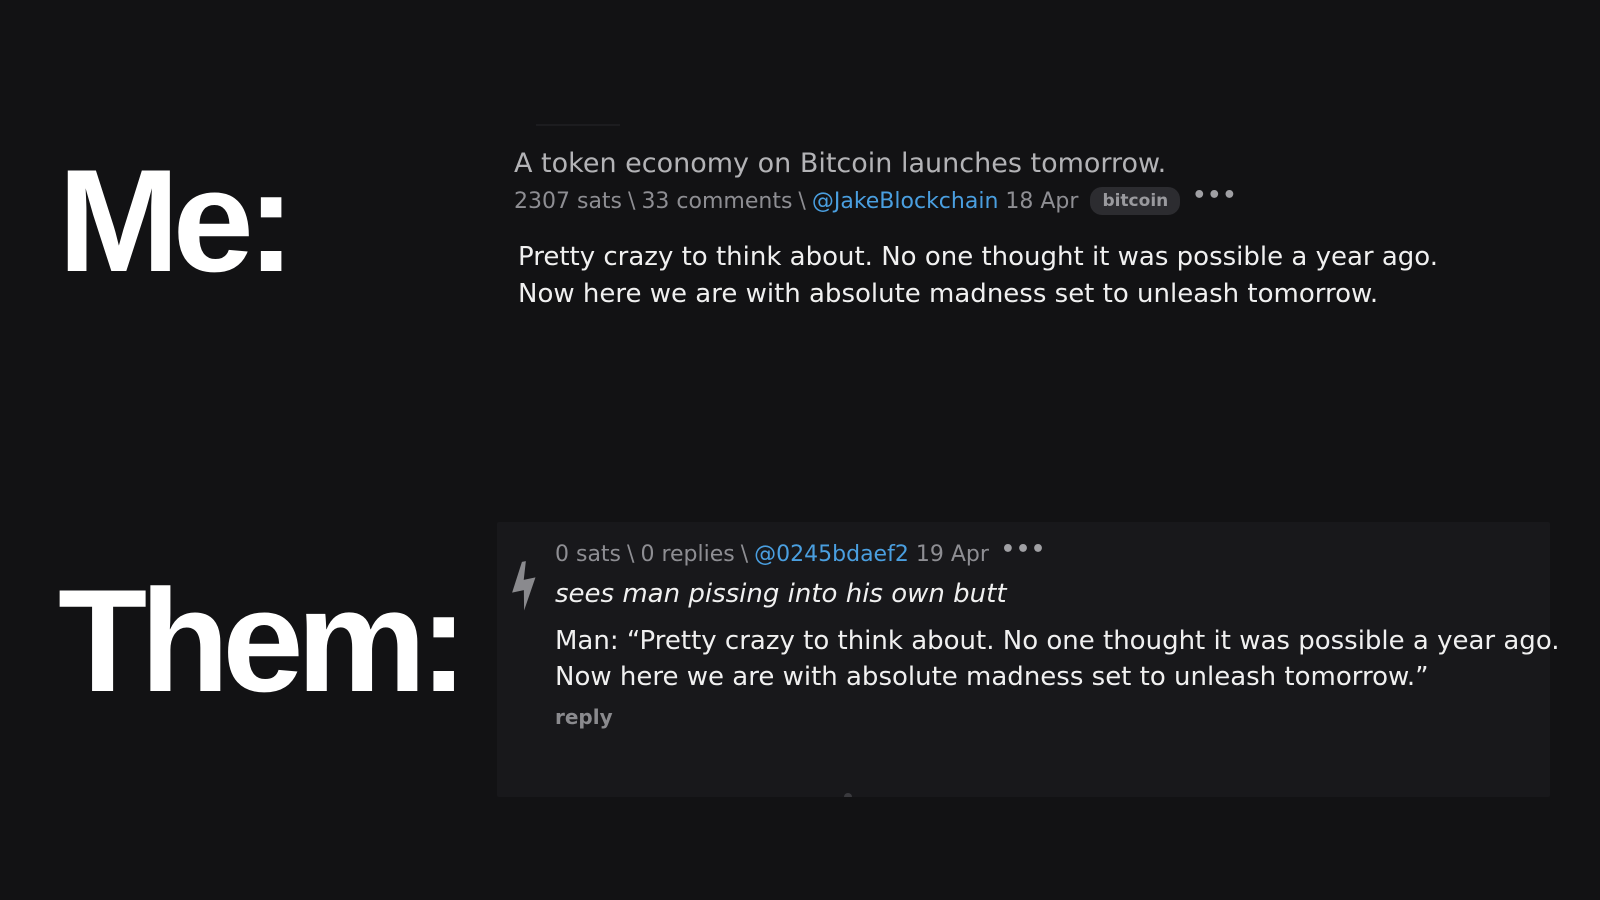 Image resolution: width=1600 pixels, height=900 pixels. What do you see at coordinates (578, 125) in the screenshot?
I see `post-top-divider` at bounding box center [578, 125].